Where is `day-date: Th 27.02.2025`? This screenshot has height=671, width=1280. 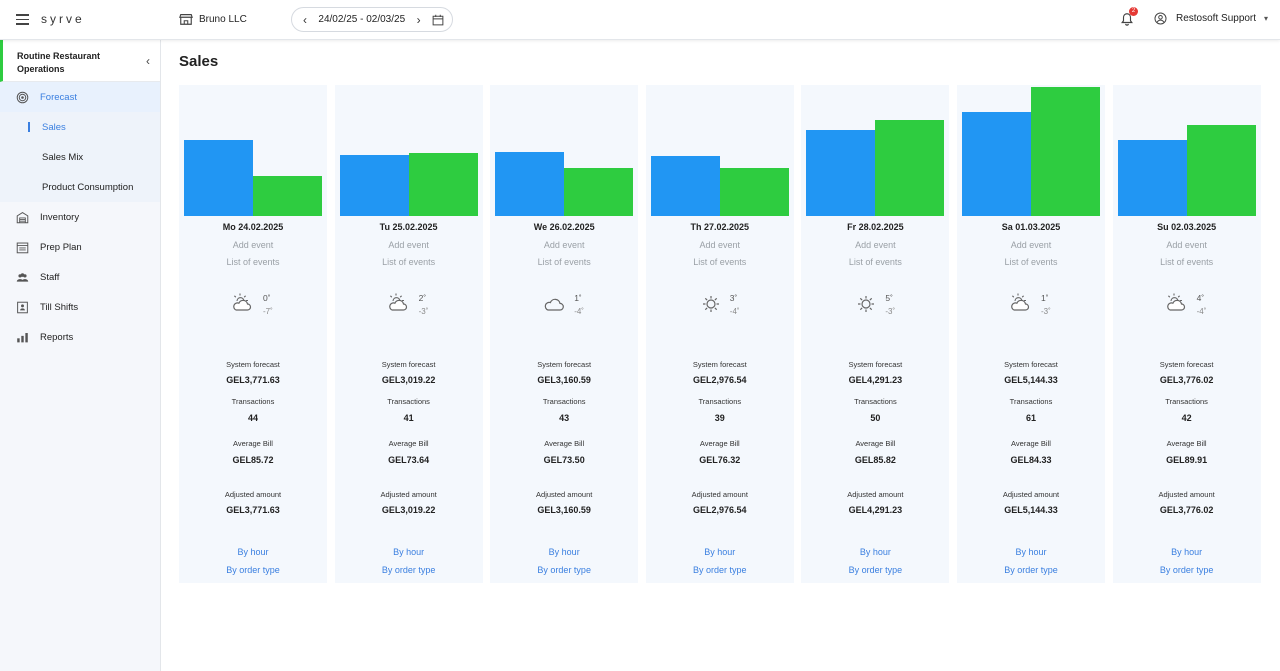
day-date: Th 27.02.2025 is located at coordinates (720, 227).